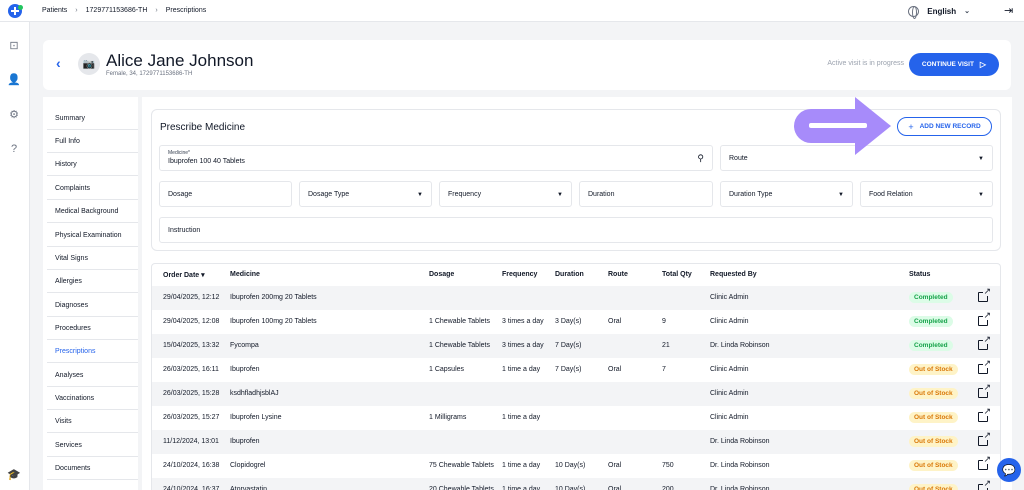  Describe the element at coordinates (666, 345) in the screenshot. I see `cell-total-qty: 21` at that location.